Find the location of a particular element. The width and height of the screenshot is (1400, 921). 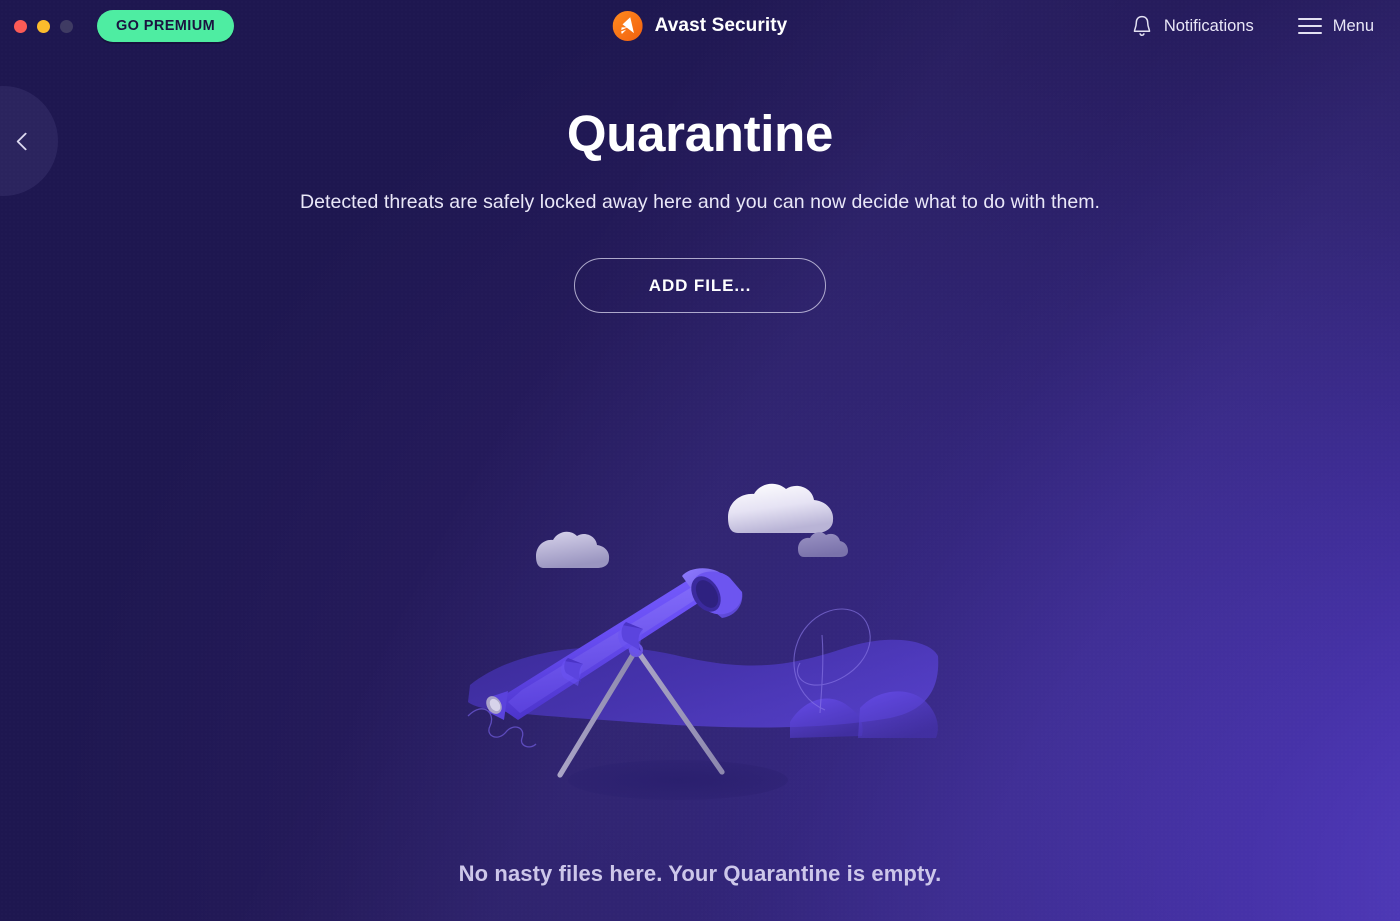

go-premium-button: GO PREMIUM is located at coordinates (166, 26).